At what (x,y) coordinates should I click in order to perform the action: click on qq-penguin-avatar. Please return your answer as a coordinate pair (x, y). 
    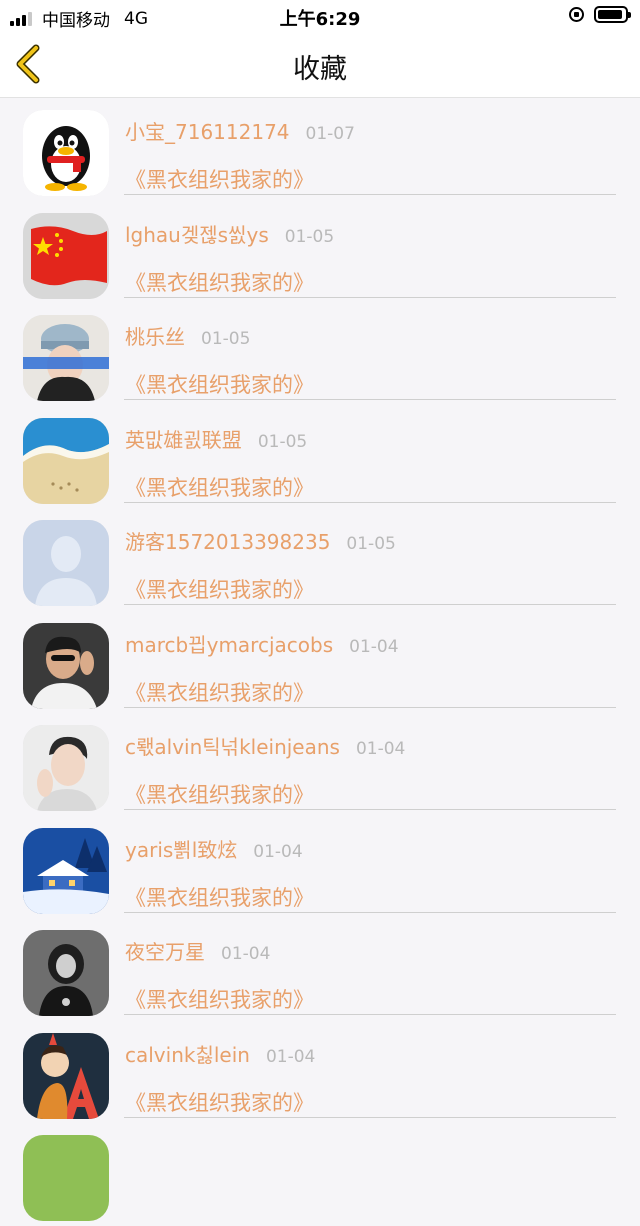
    Looking at the image, I should click on (66, 153).